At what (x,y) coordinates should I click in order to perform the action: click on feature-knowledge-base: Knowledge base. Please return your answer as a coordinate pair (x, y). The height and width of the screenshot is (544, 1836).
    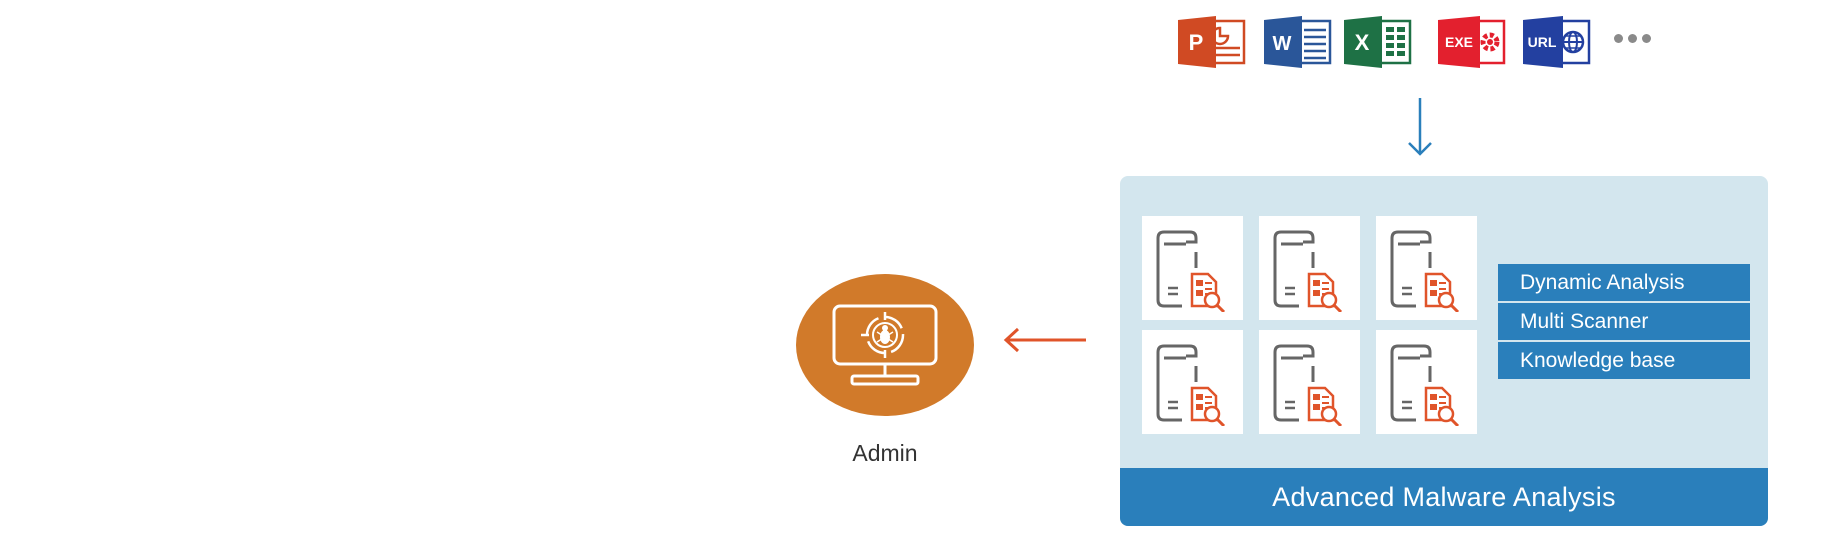
    Looking at the image, I should click on (1624, 360).